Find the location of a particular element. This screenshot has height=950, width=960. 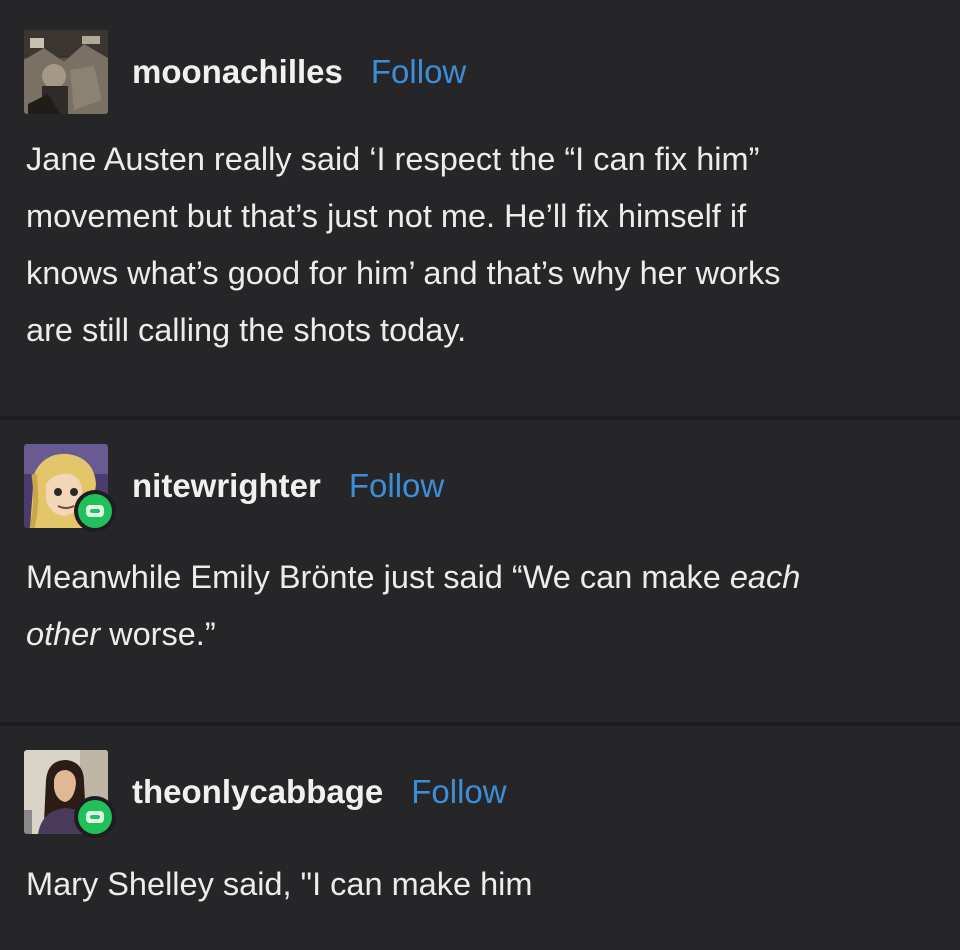

username: moonachilles is located at coordinates (237, 72).